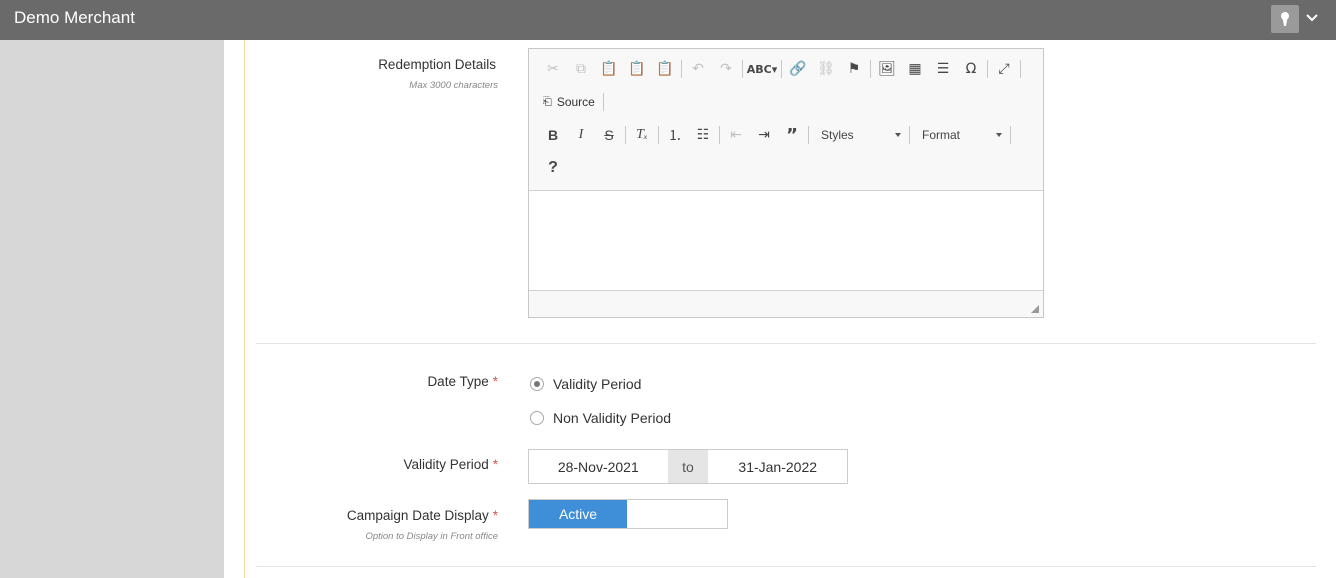 Image resolution: width=1336 pixels, height=578 pixels. What do you see at coordinates (943, 69) in the screenshot?
I see `horizontal-line-icon: ☰` at bounding box center [943, 69].